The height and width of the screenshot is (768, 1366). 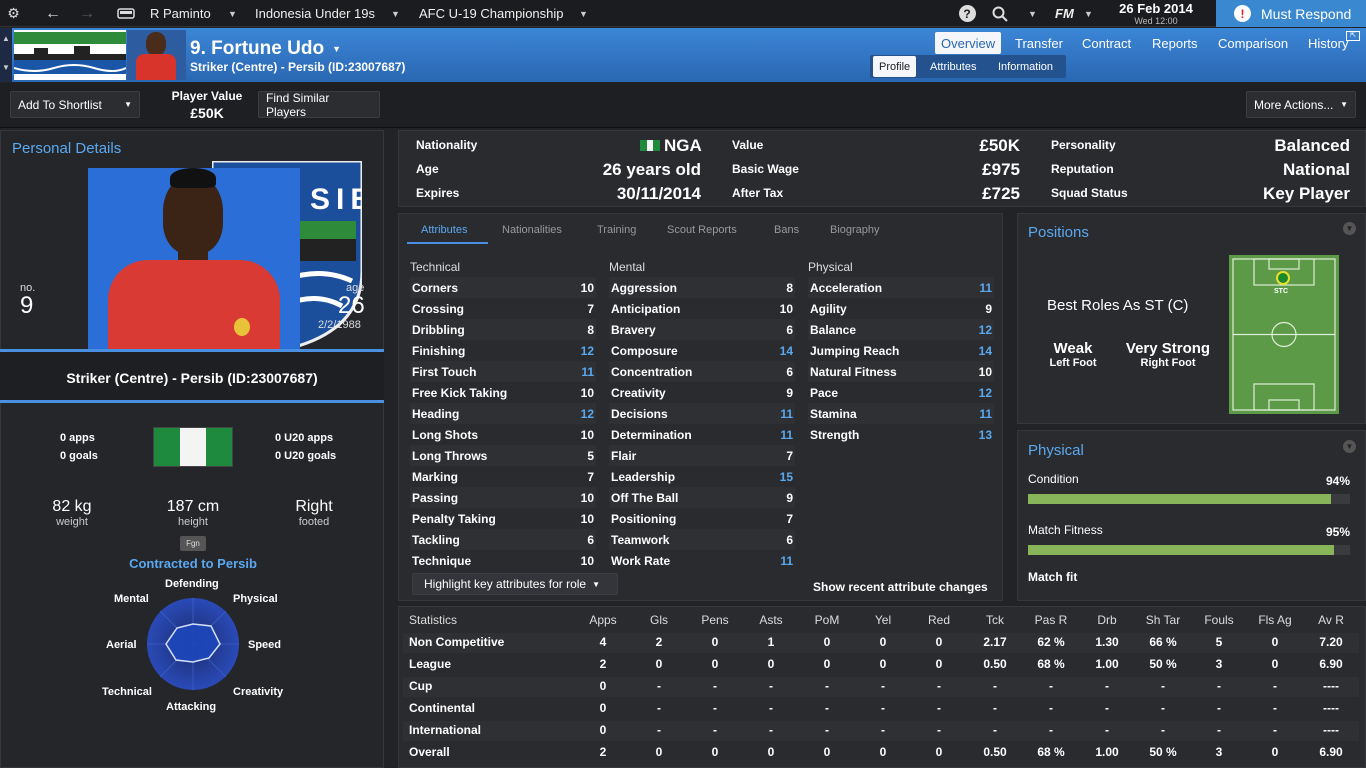 What do you see at coordinates (207, 96) in the screenshot?
I see `player-value-label: Player Value` at bounding box center [207, 96].